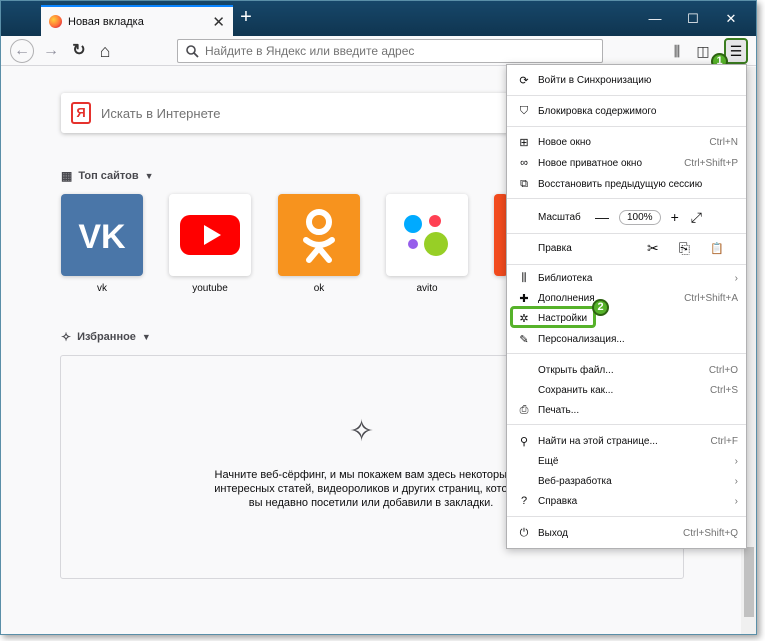 This screenshot has height=641, width=765. Describe the element at coordinates (723, 142) in the screenshot. I see `menu-item-shortcut: Ctrl+N` at that location.